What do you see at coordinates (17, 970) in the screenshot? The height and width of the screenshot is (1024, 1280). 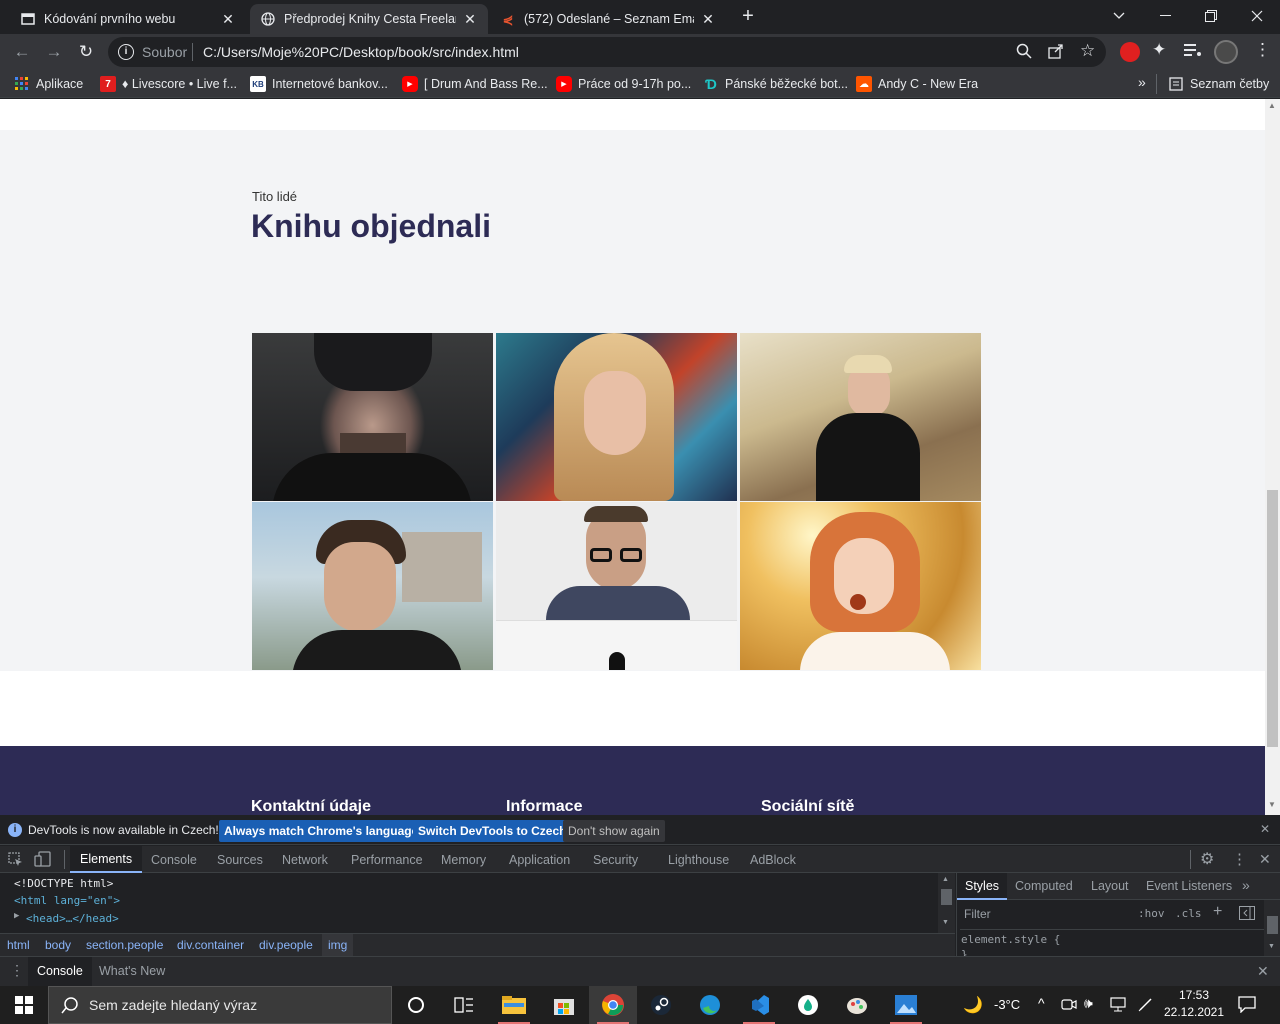 I see `drawer-menu-icon: ⋮` at bounding box center [17, 970].